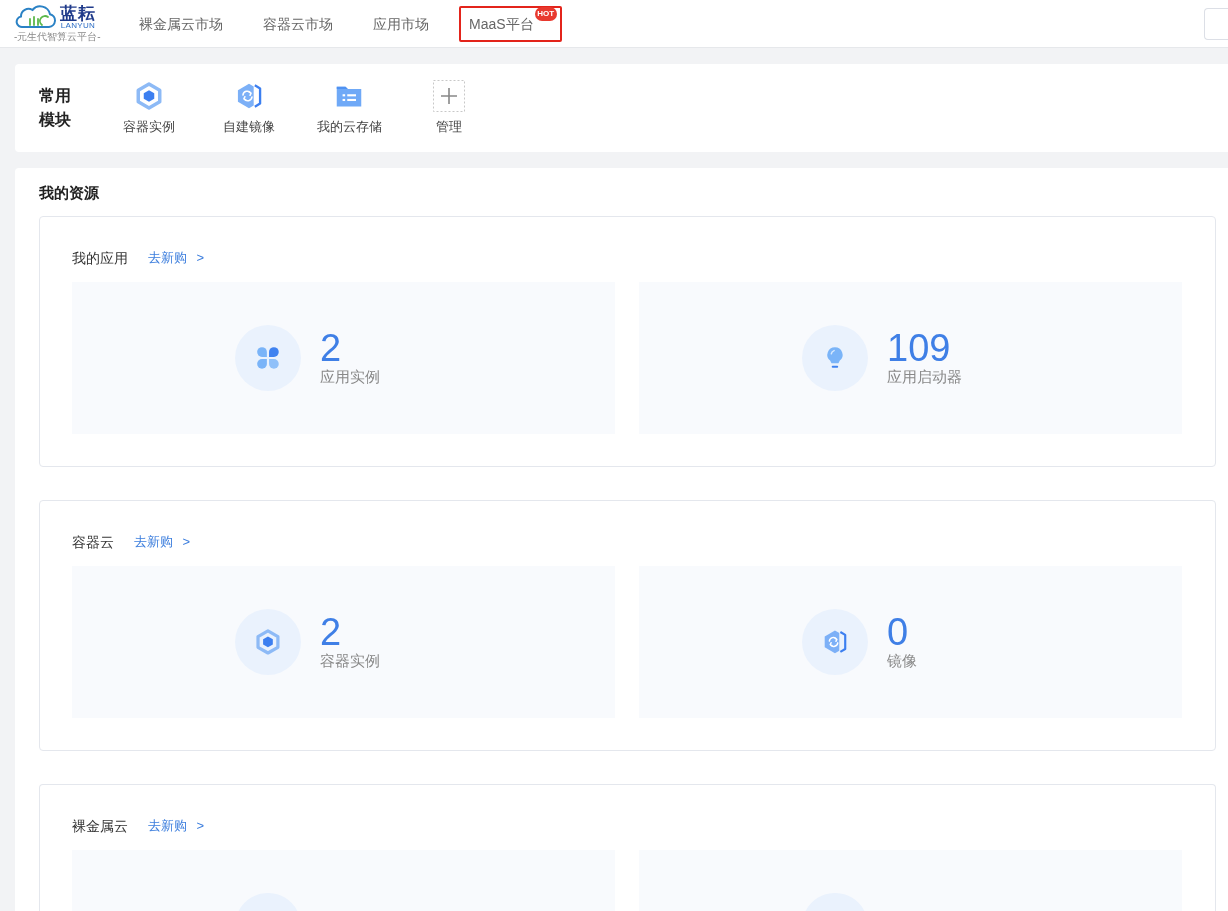 This screenshot has height=911, width=1228. Describe the element at coordinates (268, 358) in the screenshot. I see `clover-icon` at that location.